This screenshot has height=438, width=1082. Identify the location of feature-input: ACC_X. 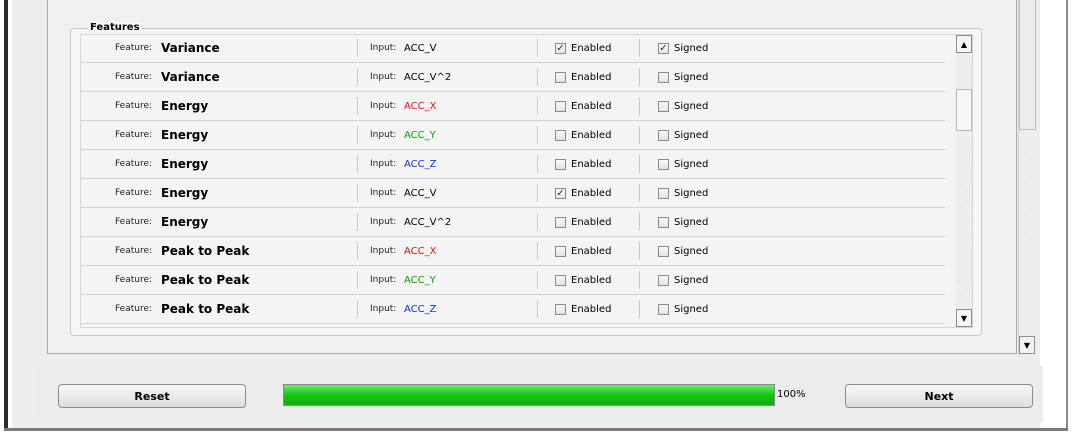
(420, 106).